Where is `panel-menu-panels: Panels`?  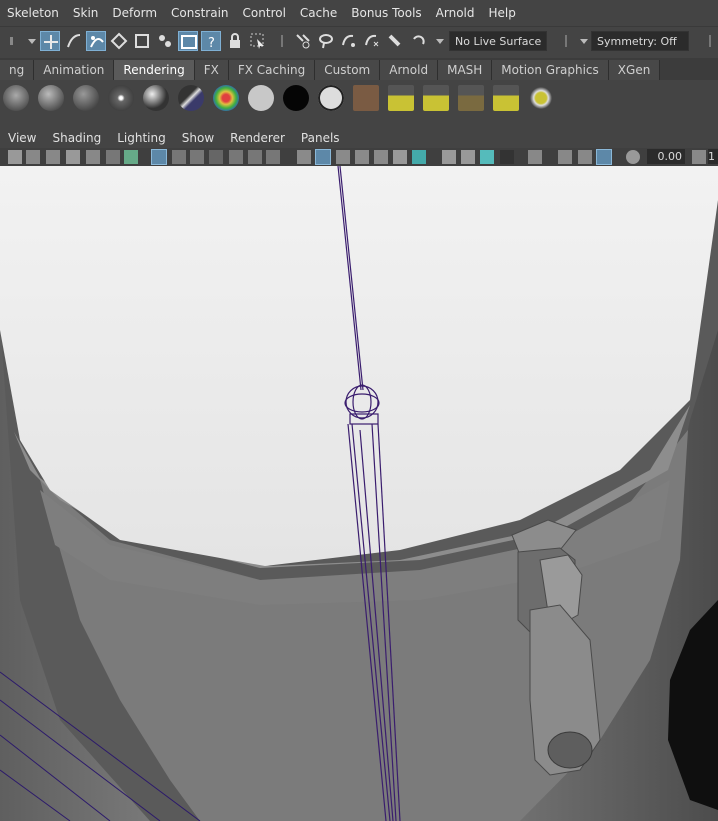 panel-menu-panels: Panels is located at coordinates (320, 138).